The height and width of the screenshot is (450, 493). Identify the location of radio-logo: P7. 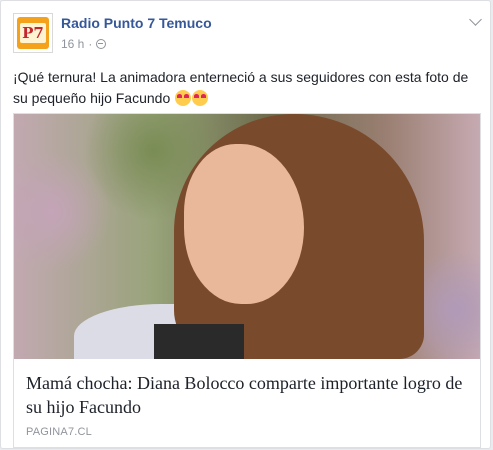
(33, 33).